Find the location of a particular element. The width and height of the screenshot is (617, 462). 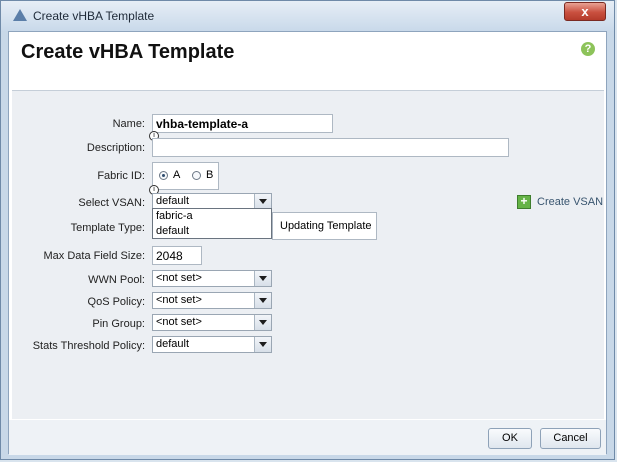

description-label: Description: is located at coordinates (115, 148).